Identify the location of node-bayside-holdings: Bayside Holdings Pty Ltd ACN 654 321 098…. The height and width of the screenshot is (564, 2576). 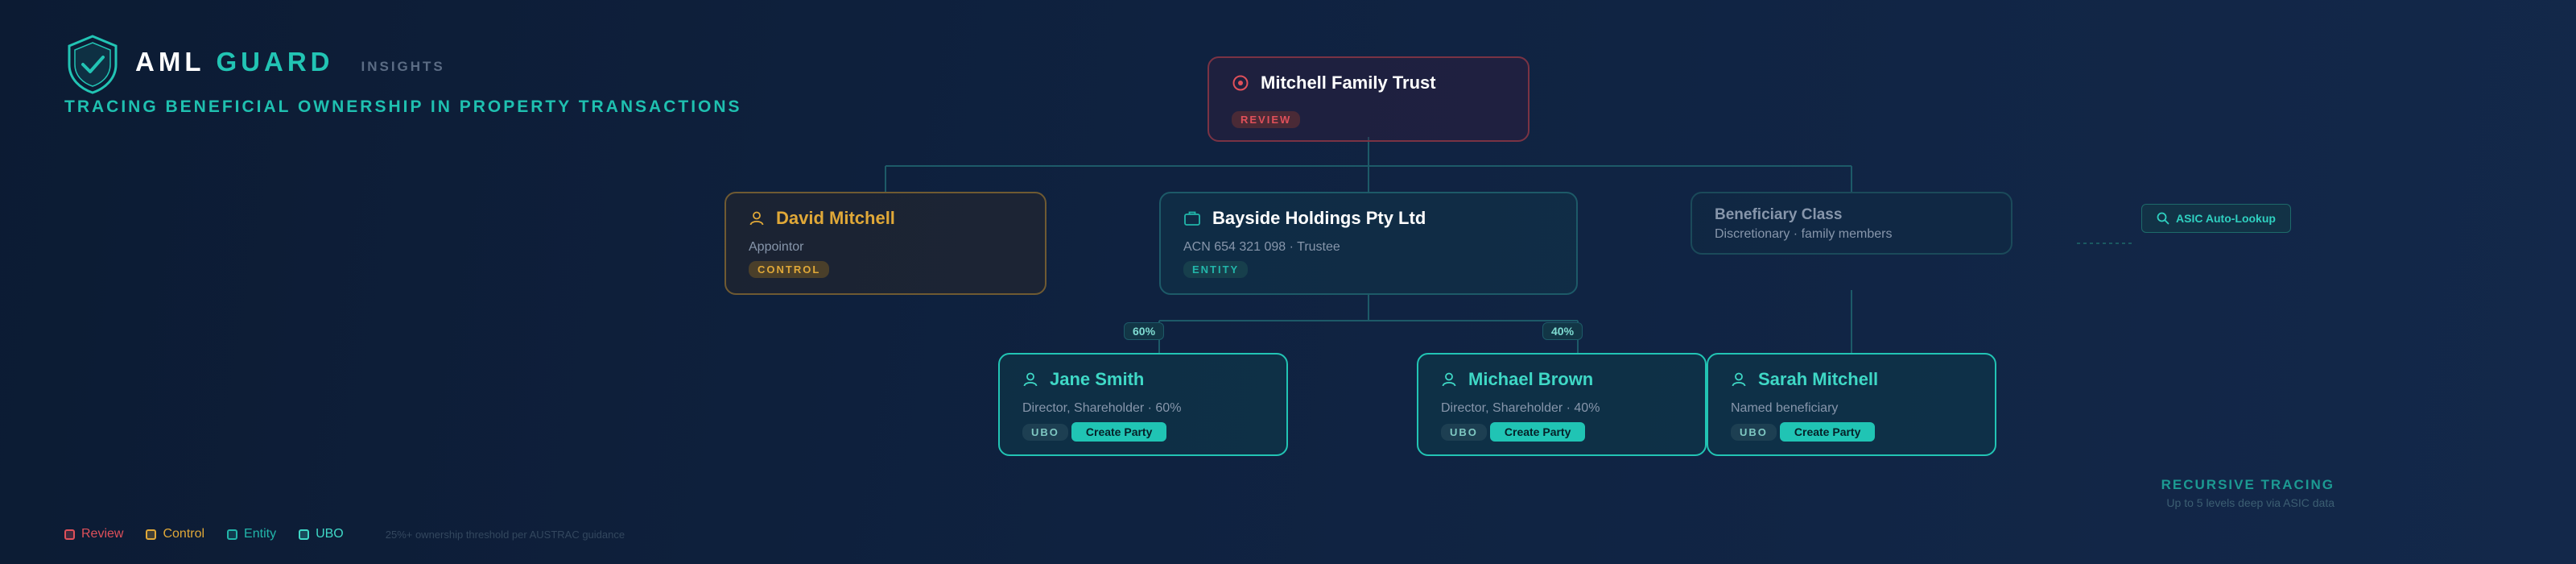
(1368, 243).